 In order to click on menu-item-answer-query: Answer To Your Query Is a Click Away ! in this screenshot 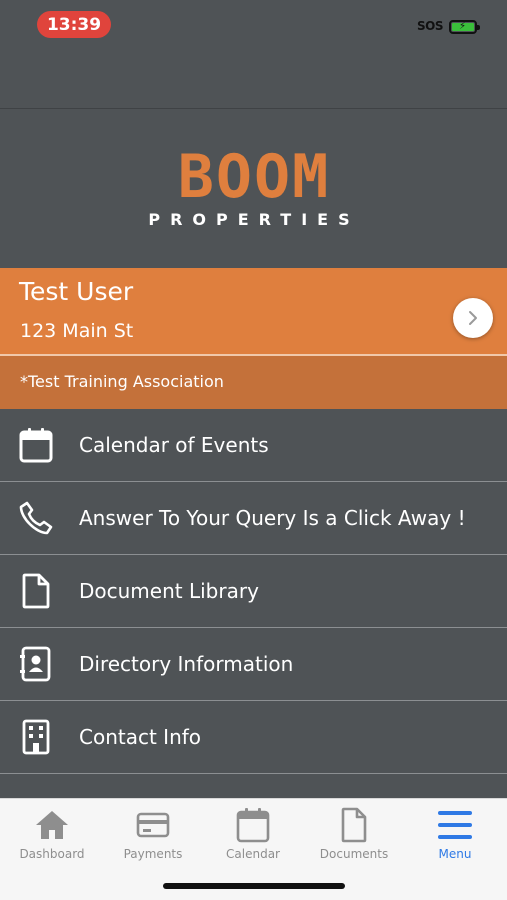, I will do `click(253, 518)`.